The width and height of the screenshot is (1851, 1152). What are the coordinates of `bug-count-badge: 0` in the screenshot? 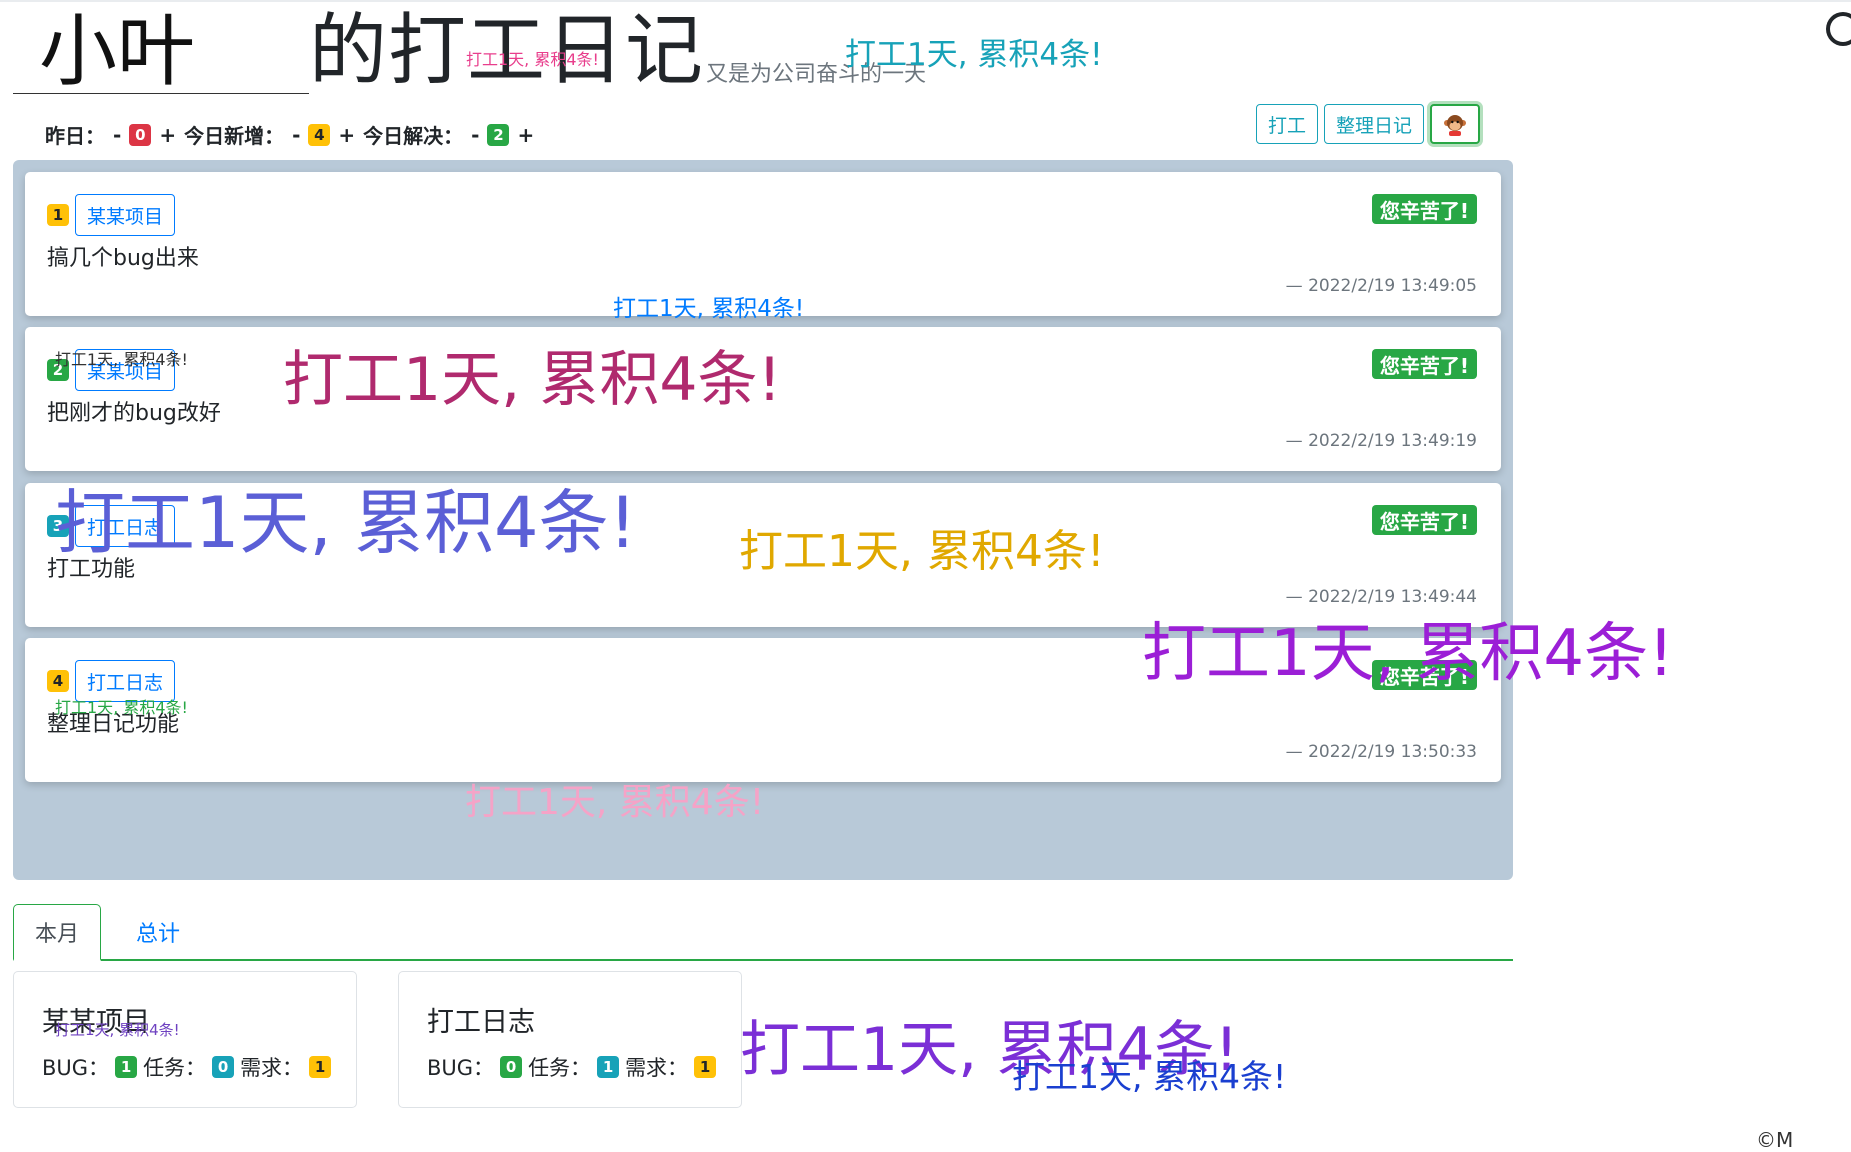 It's located at (511, 1067).